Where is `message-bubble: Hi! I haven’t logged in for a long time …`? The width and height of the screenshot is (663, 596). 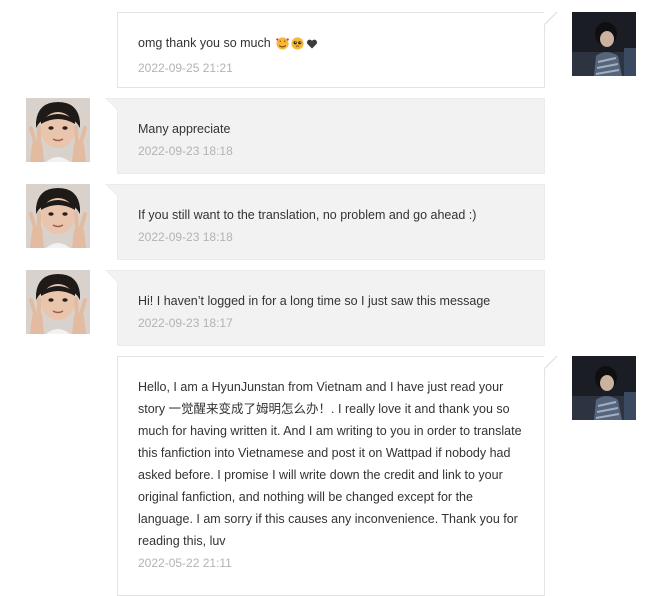
message-bubble: Hi! I haven’t logged in for a long time … is located at coordinates (325, 308).